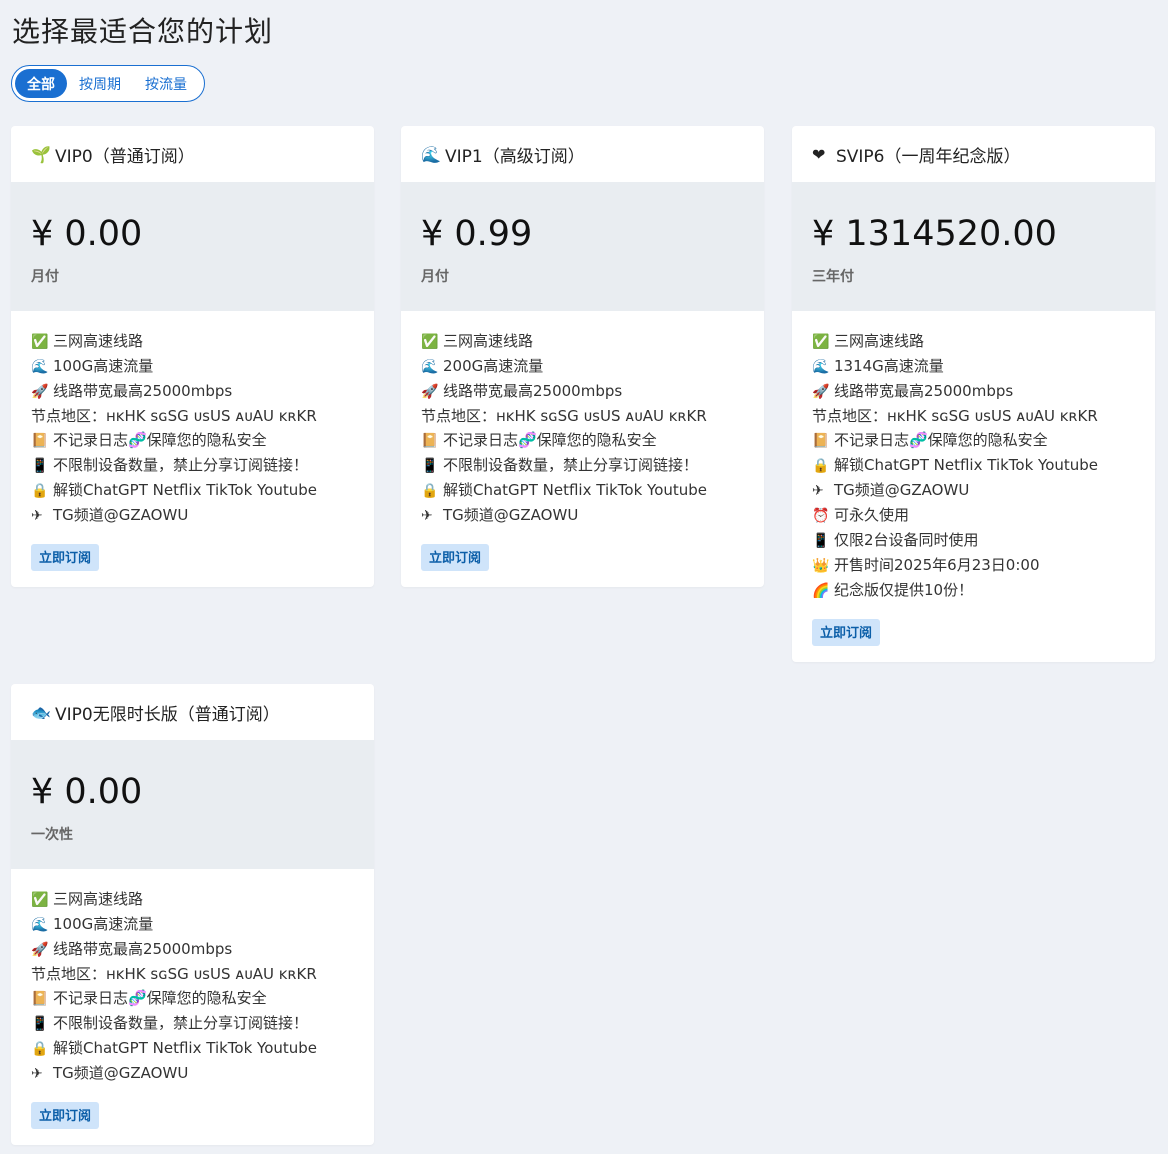 This screenshot has height=1154, width=1168. I want to click on price-block: ¥ 1314520.00 三年付, so click(973, 246).